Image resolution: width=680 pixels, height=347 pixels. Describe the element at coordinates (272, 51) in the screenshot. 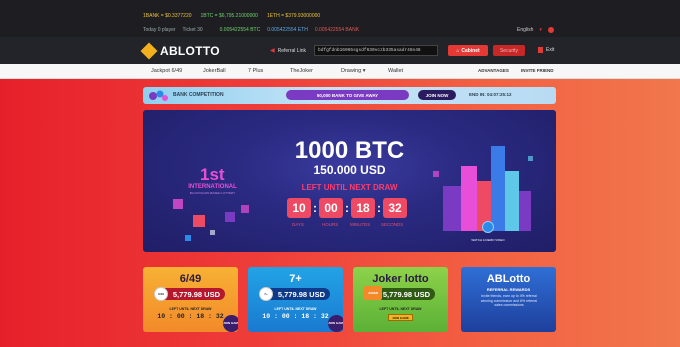

I see `share-icon: ◀` at that location.